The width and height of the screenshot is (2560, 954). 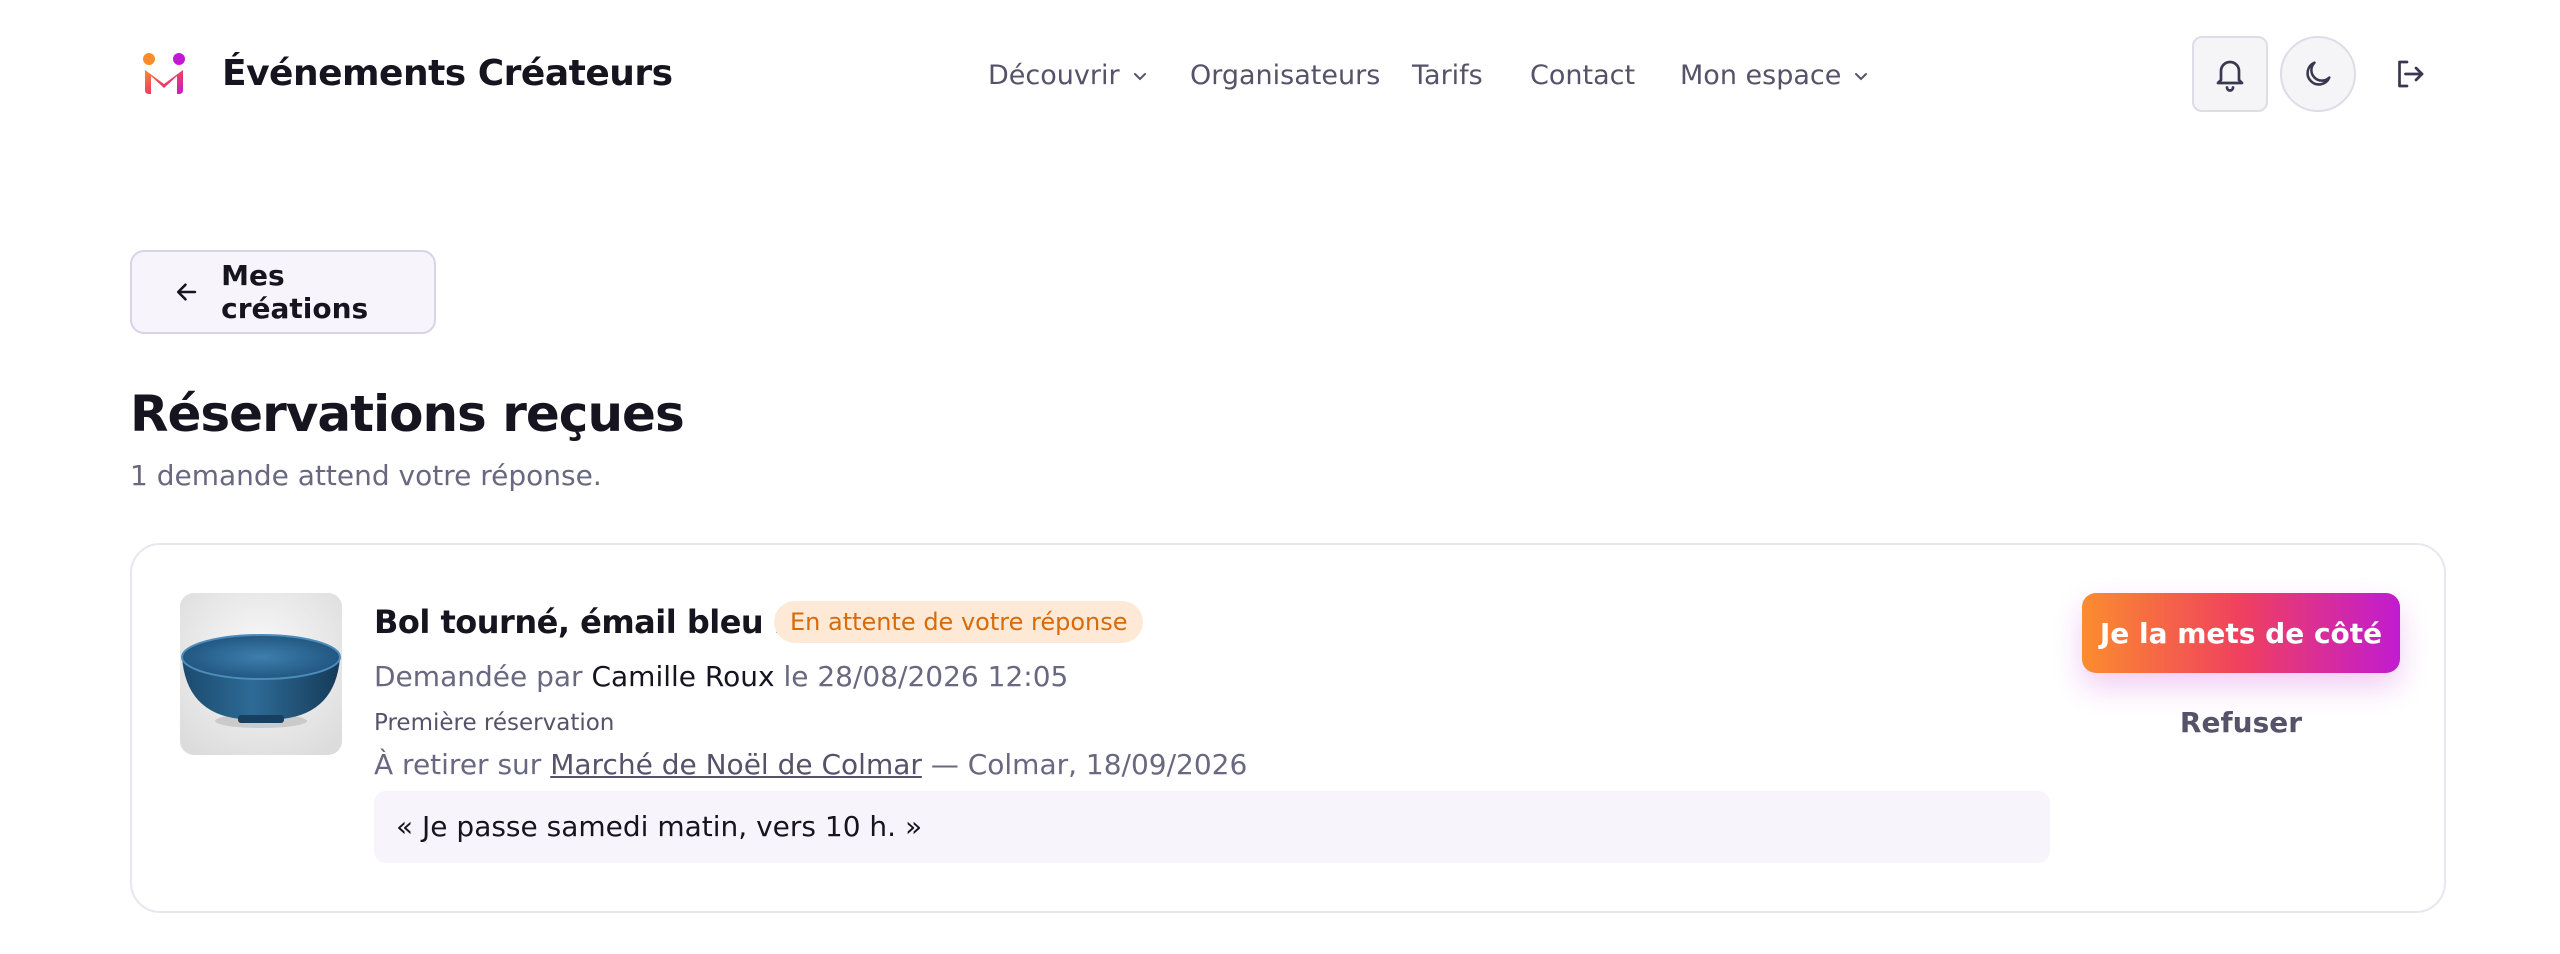 What do you see at coordinates (1774, 76) in the screenshot?
I see `nav-my-space: Mon espace` at bounding box center [1774, 76].